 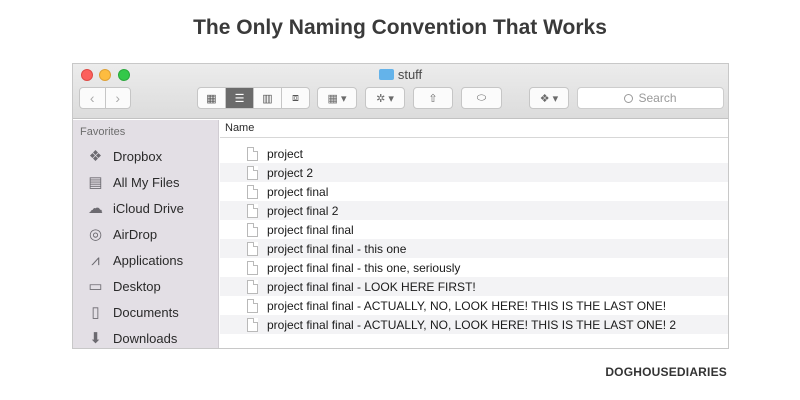 I want to click on sidebar-item-label: Desktop, so click(x=137, y=286).